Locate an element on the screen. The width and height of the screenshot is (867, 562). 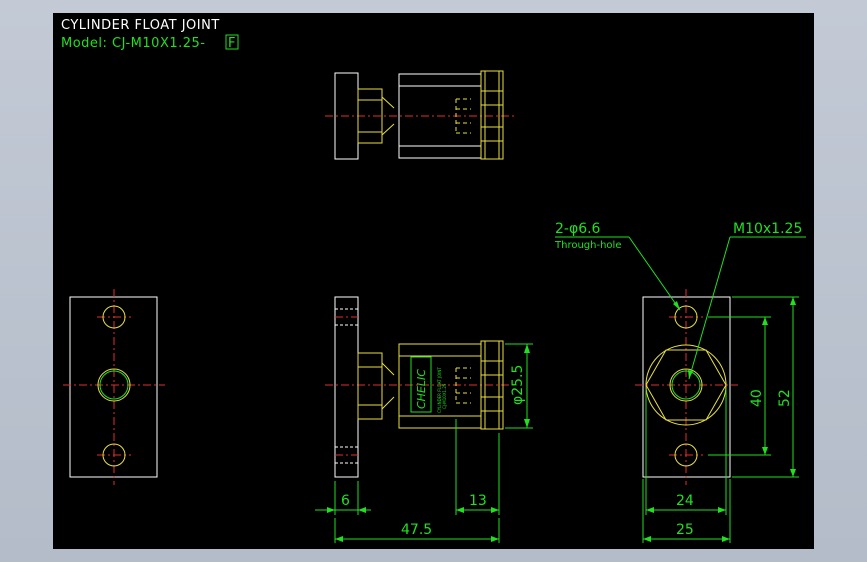
drawing-title: CYLINDER FLOAT JOINT is located at coordinates (140, 25).